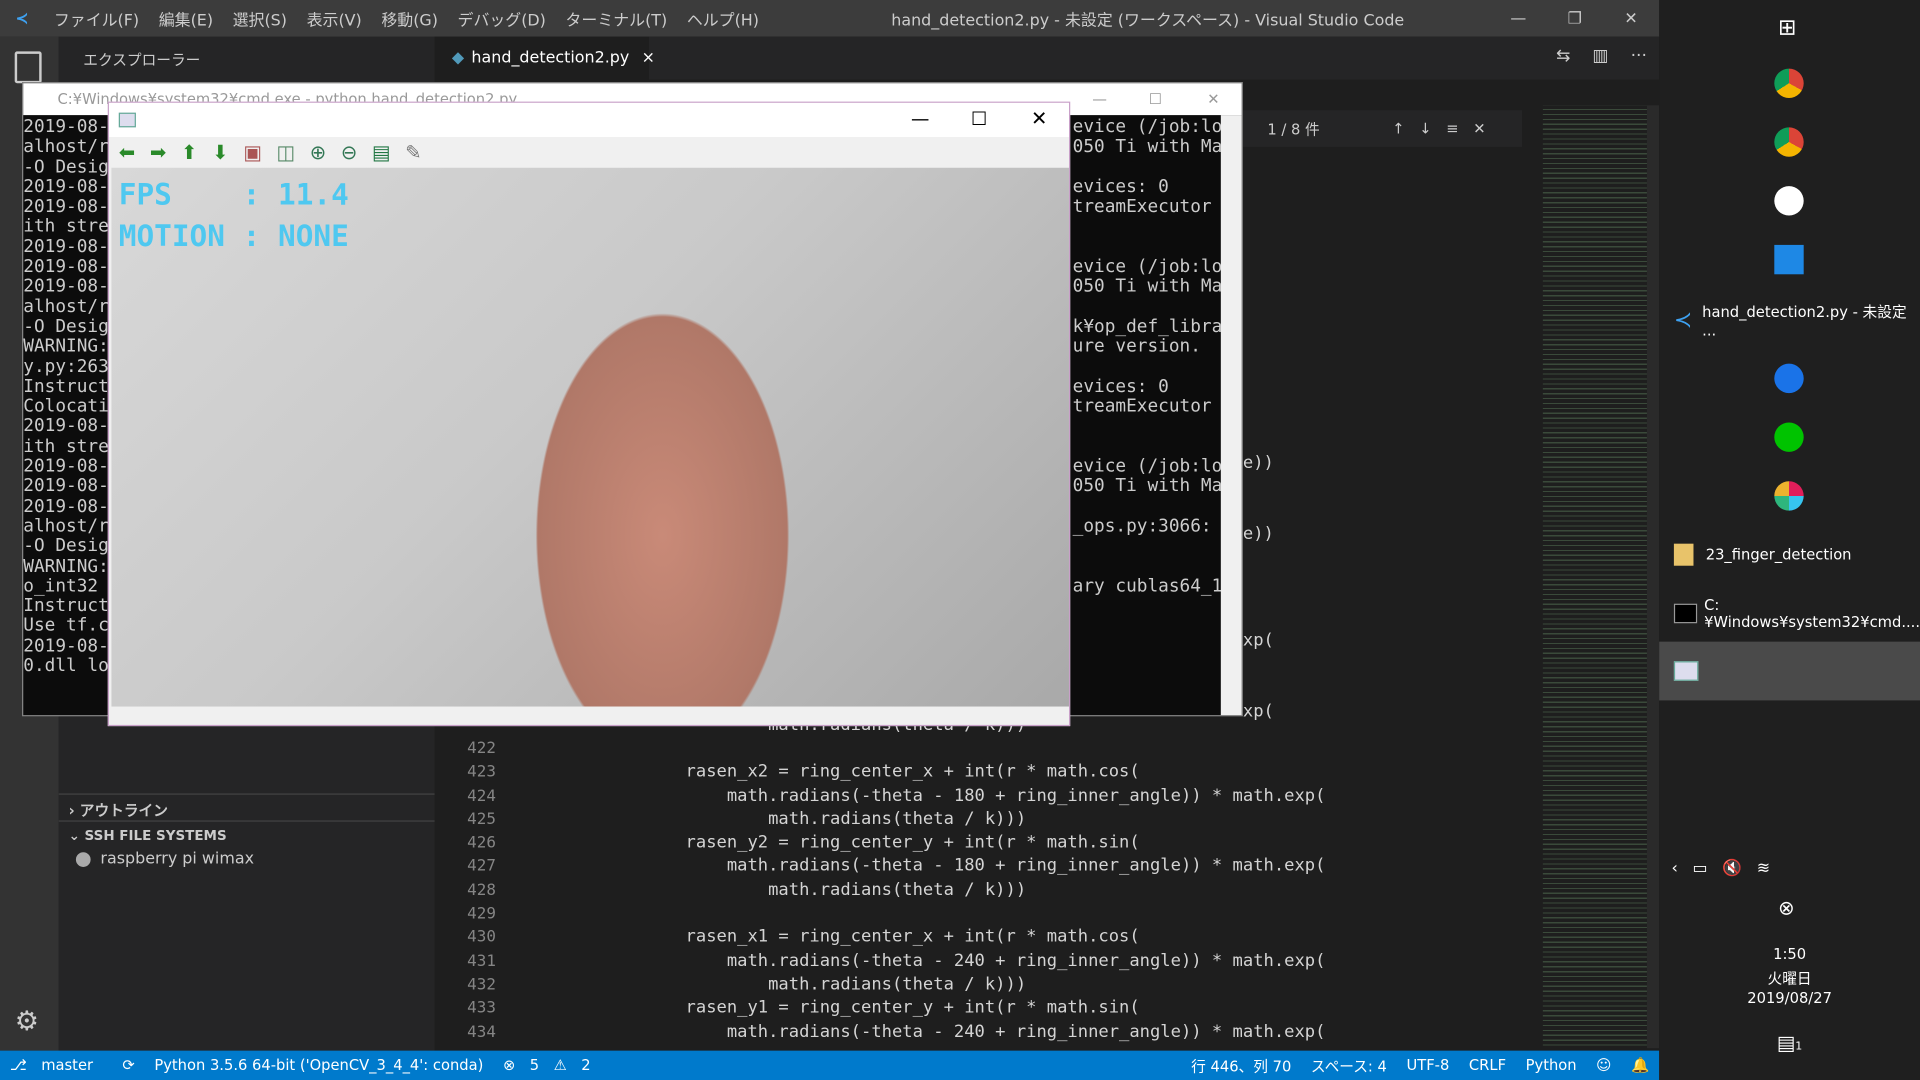  Describe the element at coordinates (413, 152) in the screenshot. I see `properties-icon: ✎` at that location.